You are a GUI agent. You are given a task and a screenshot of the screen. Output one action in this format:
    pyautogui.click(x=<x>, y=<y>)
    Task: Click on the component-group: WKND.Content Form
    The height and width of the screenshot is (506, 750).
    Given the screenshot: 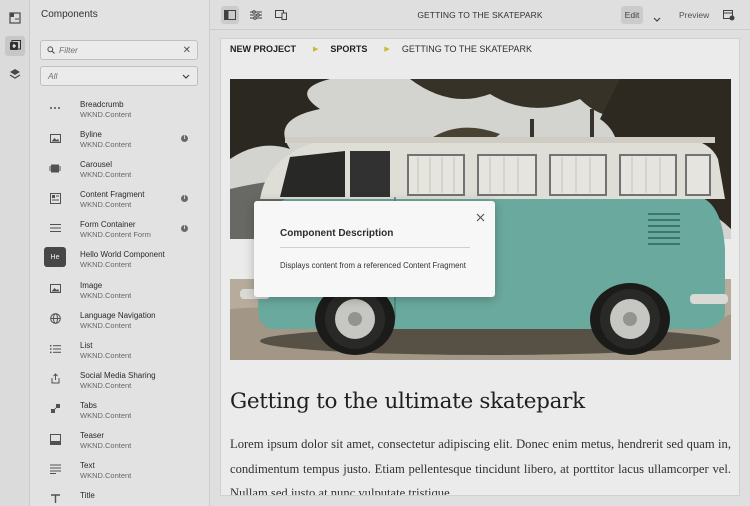 What is the action you would take?
    pyautogui.click(x=115, y=235)
    